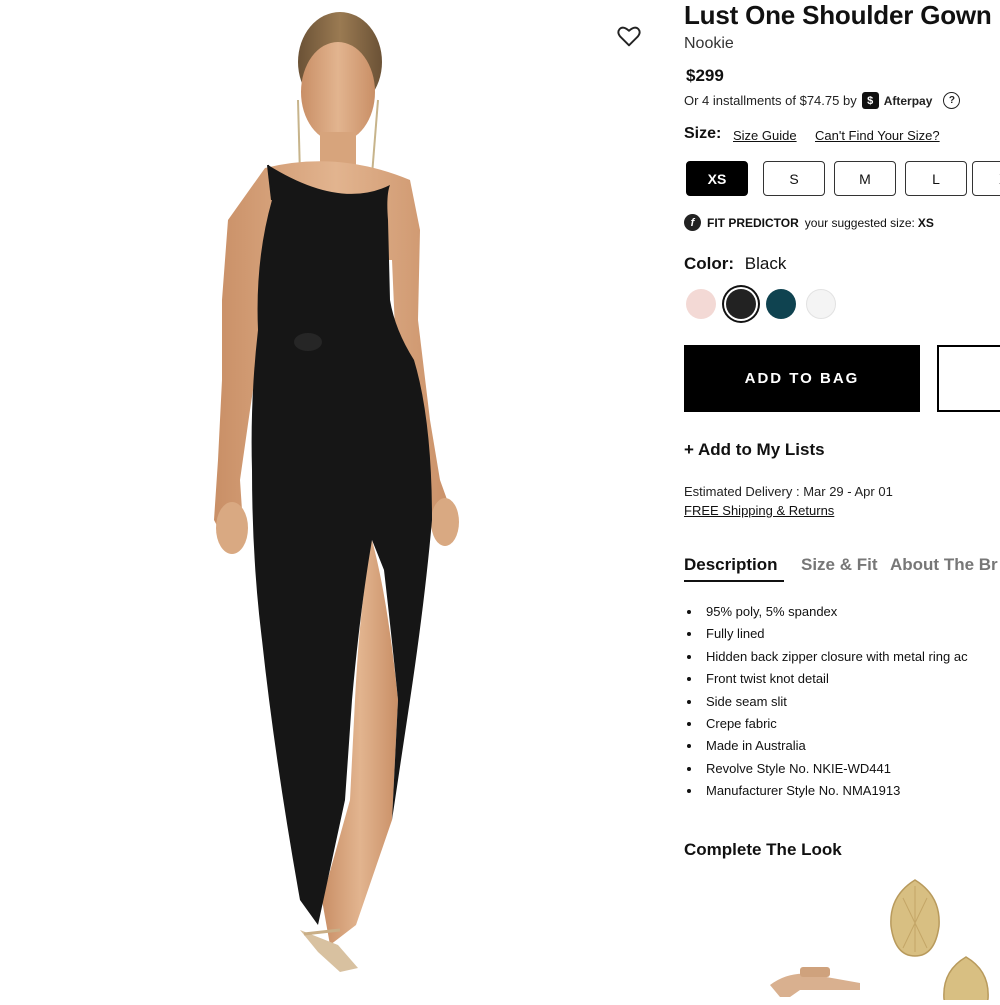  What do you see at coordinates (705, 75) in the screenshot?
I see `product-price: $299` at bounding box center [705, 75].